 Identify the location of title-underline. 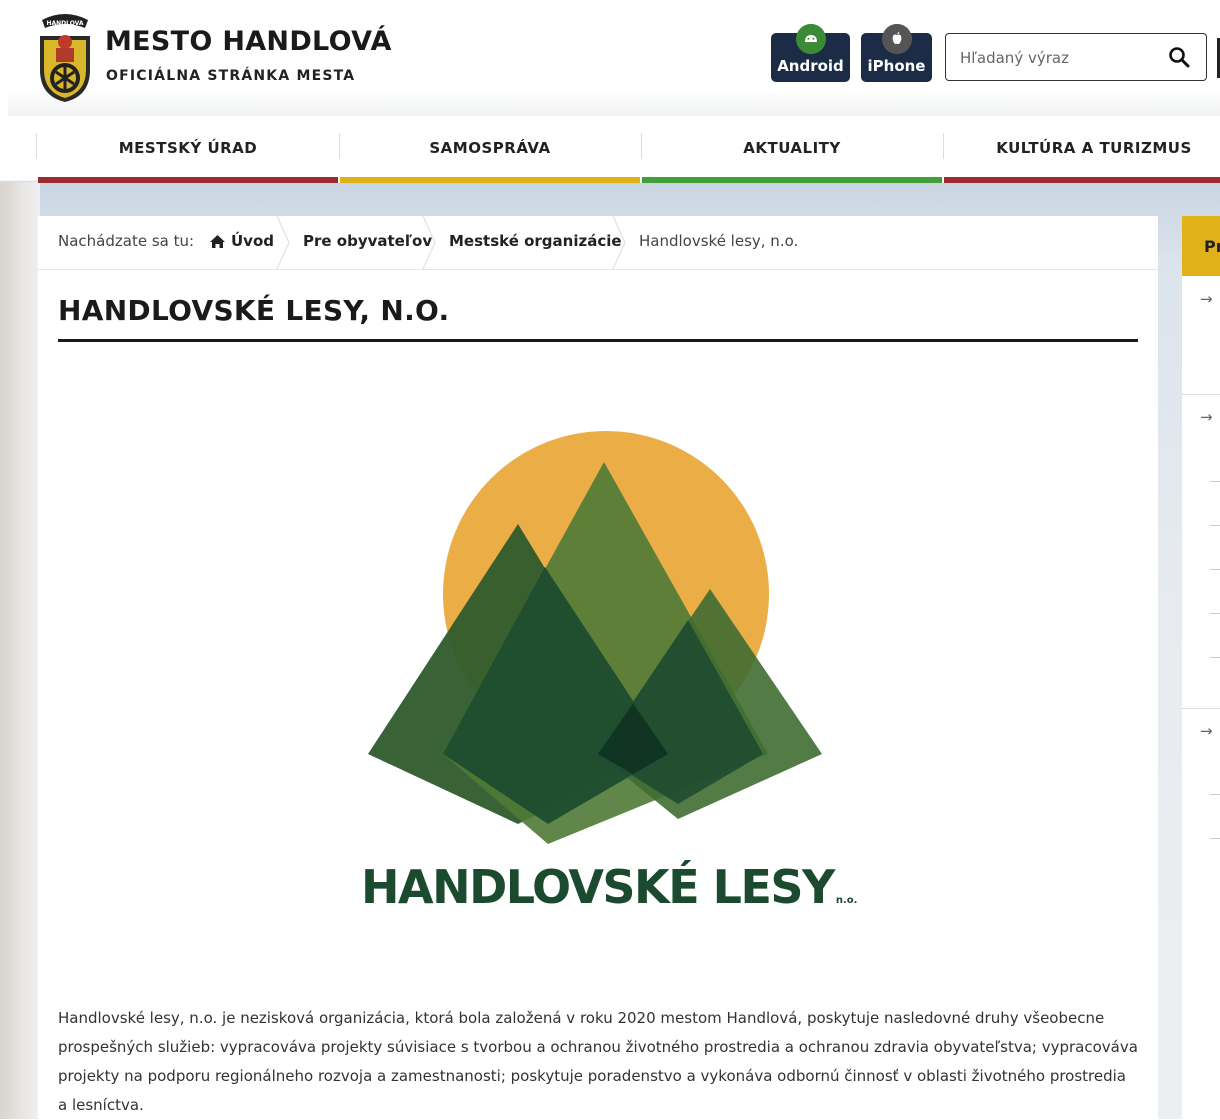
(598, 340).